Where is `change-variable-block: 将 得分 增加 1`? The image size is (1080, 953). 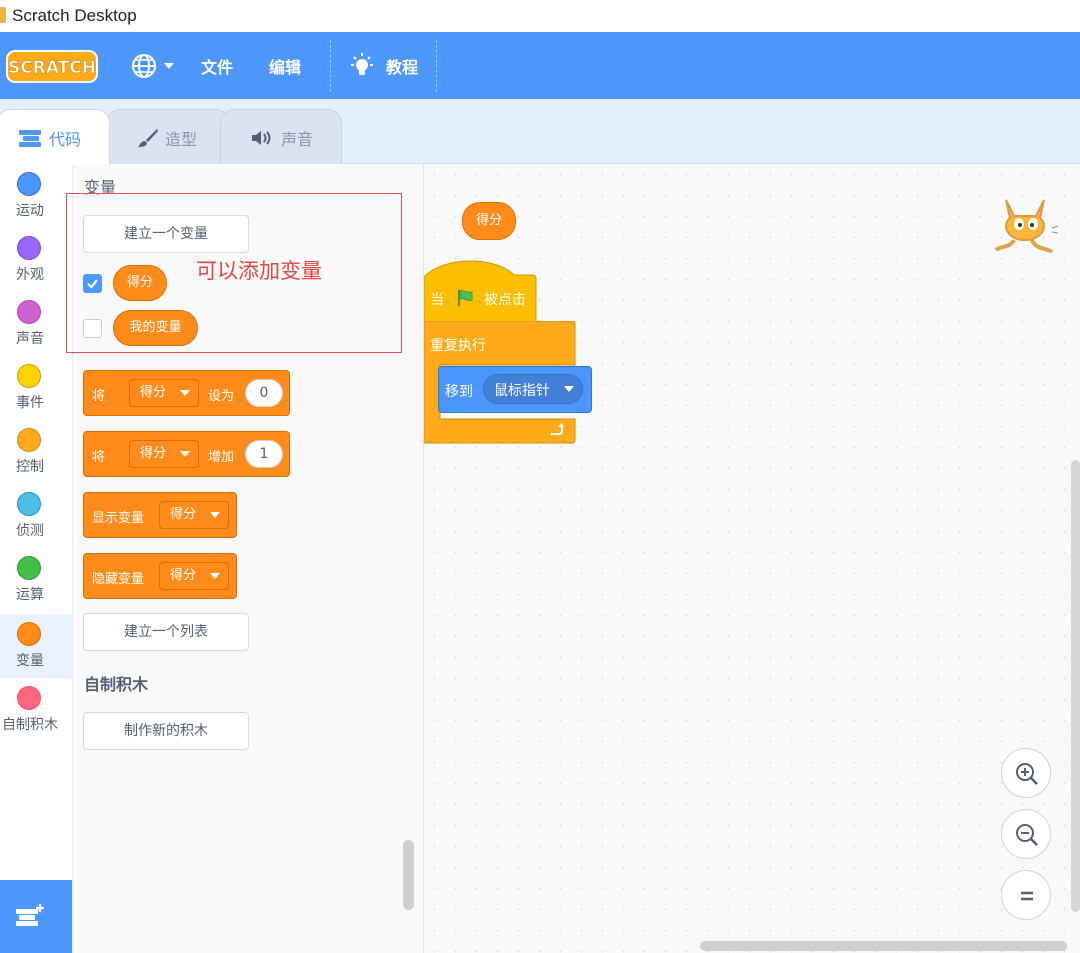
change-variable-block: 将 得分 增加 1 is located at coordinates (186, 454).